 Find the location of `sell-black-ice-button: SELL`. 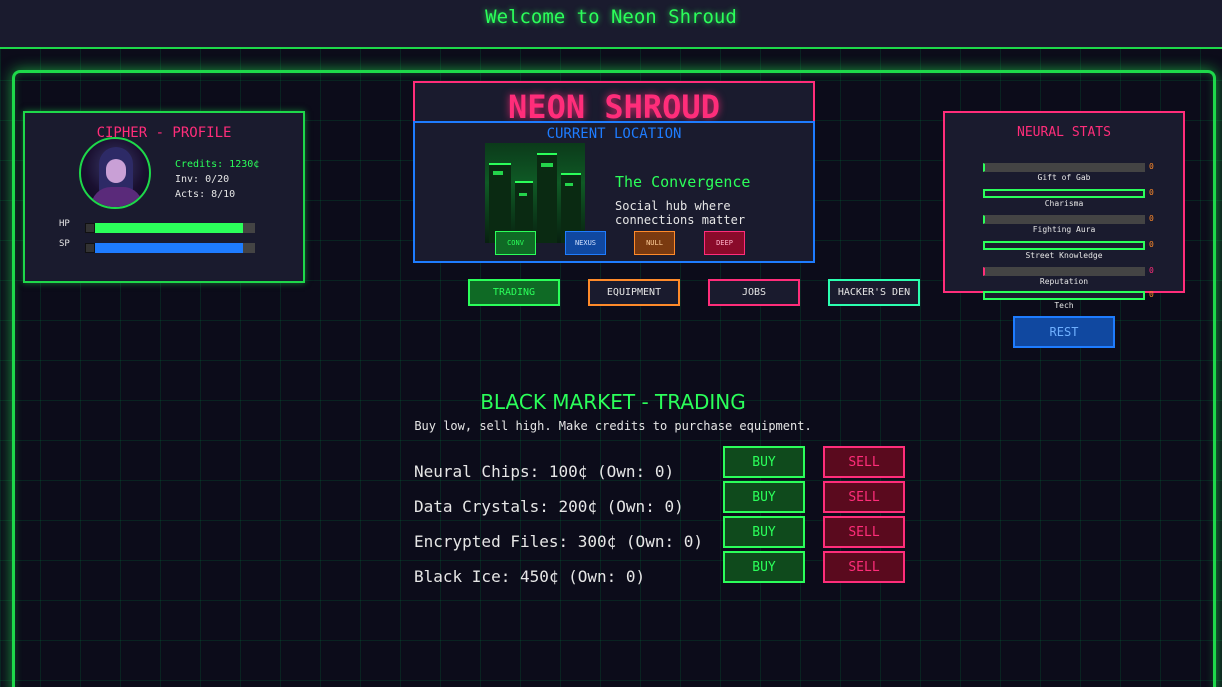

sell-black-ice-button: SELL is located at coordinates (864, 567).